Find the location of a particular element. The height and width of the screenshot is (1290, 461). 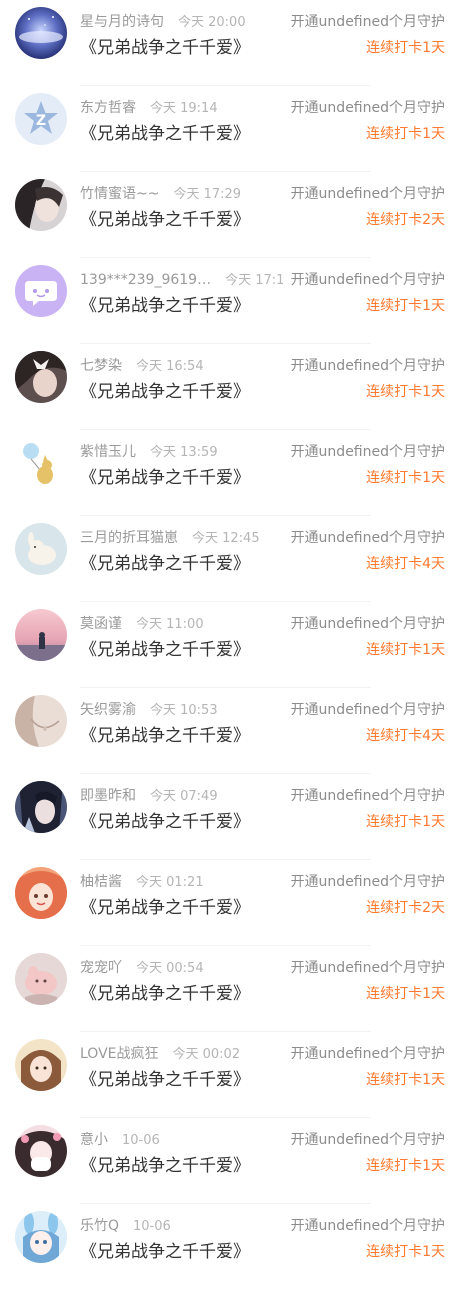

avatar: Z is located at coordinates (41, 119).